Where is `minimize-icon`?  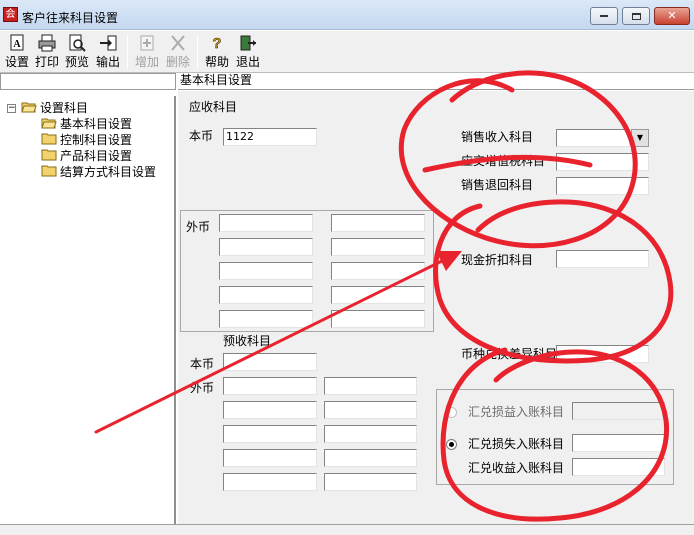
minimize-icon is located at coordinates (604, 16).